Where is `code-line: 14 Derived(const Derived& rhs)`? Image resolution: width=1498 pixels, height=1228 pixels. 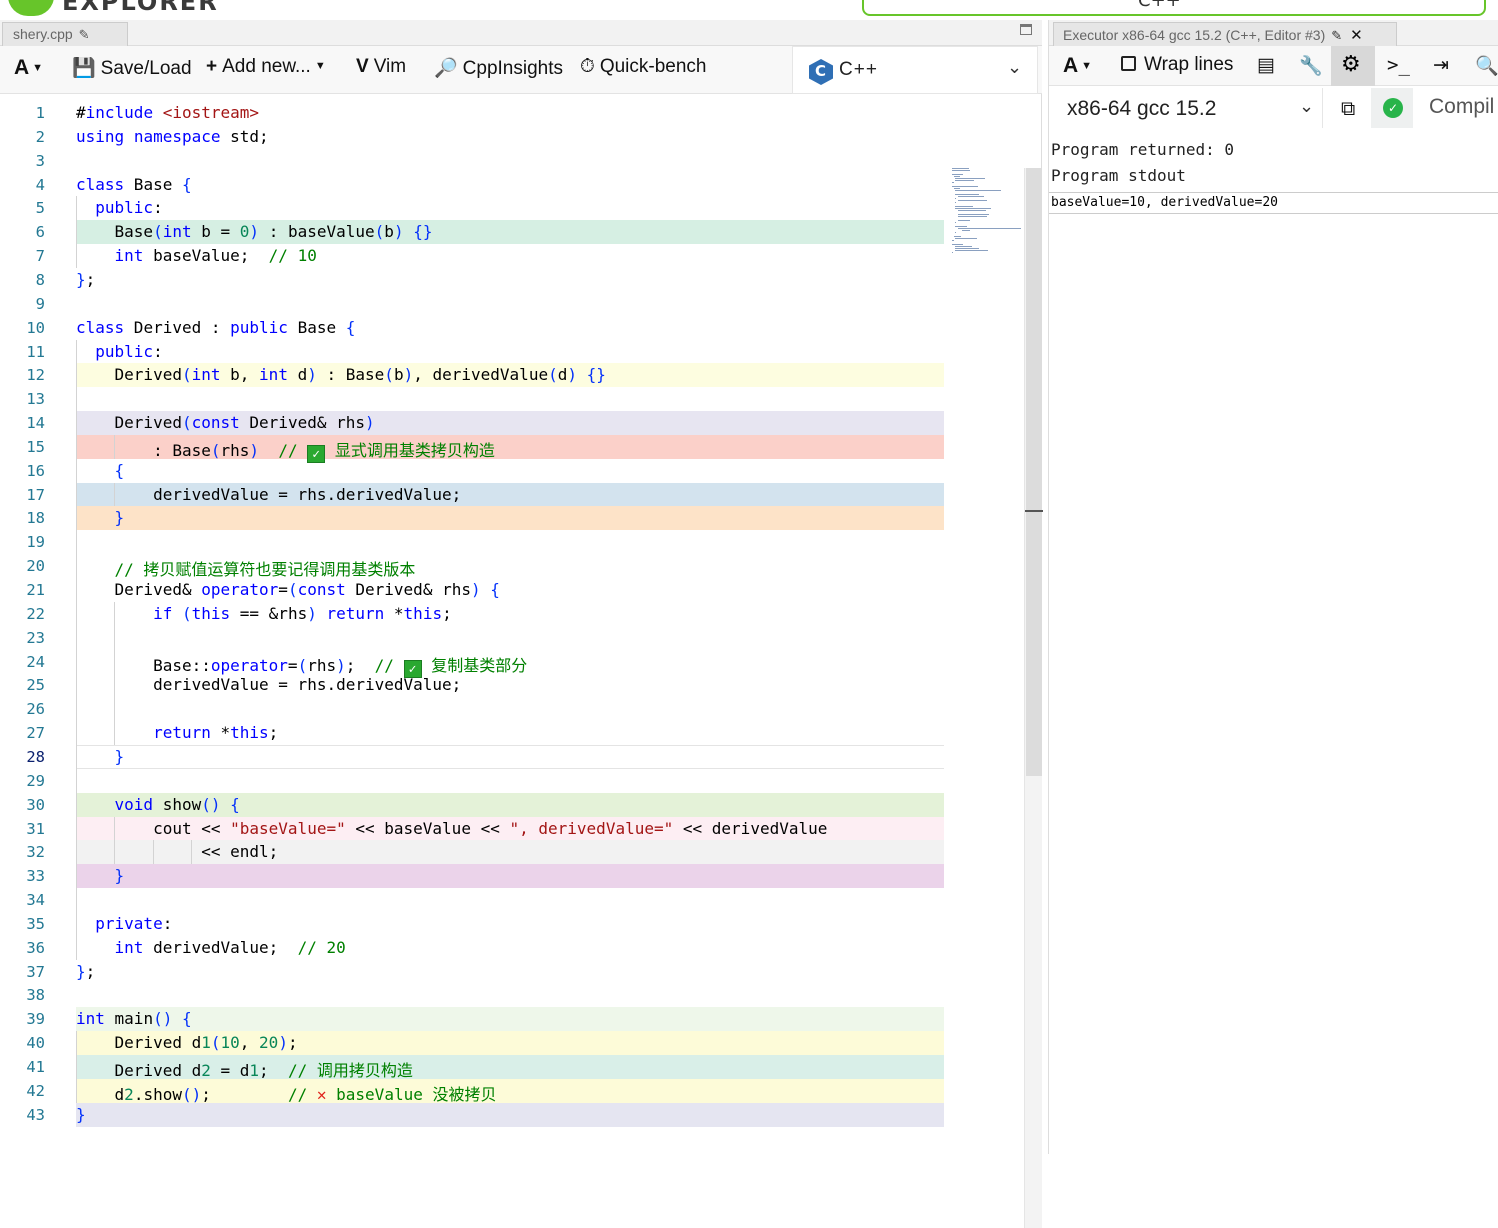 code-line: 14 Derived(const Derived& rhs) is located at coordinates (475, 423).